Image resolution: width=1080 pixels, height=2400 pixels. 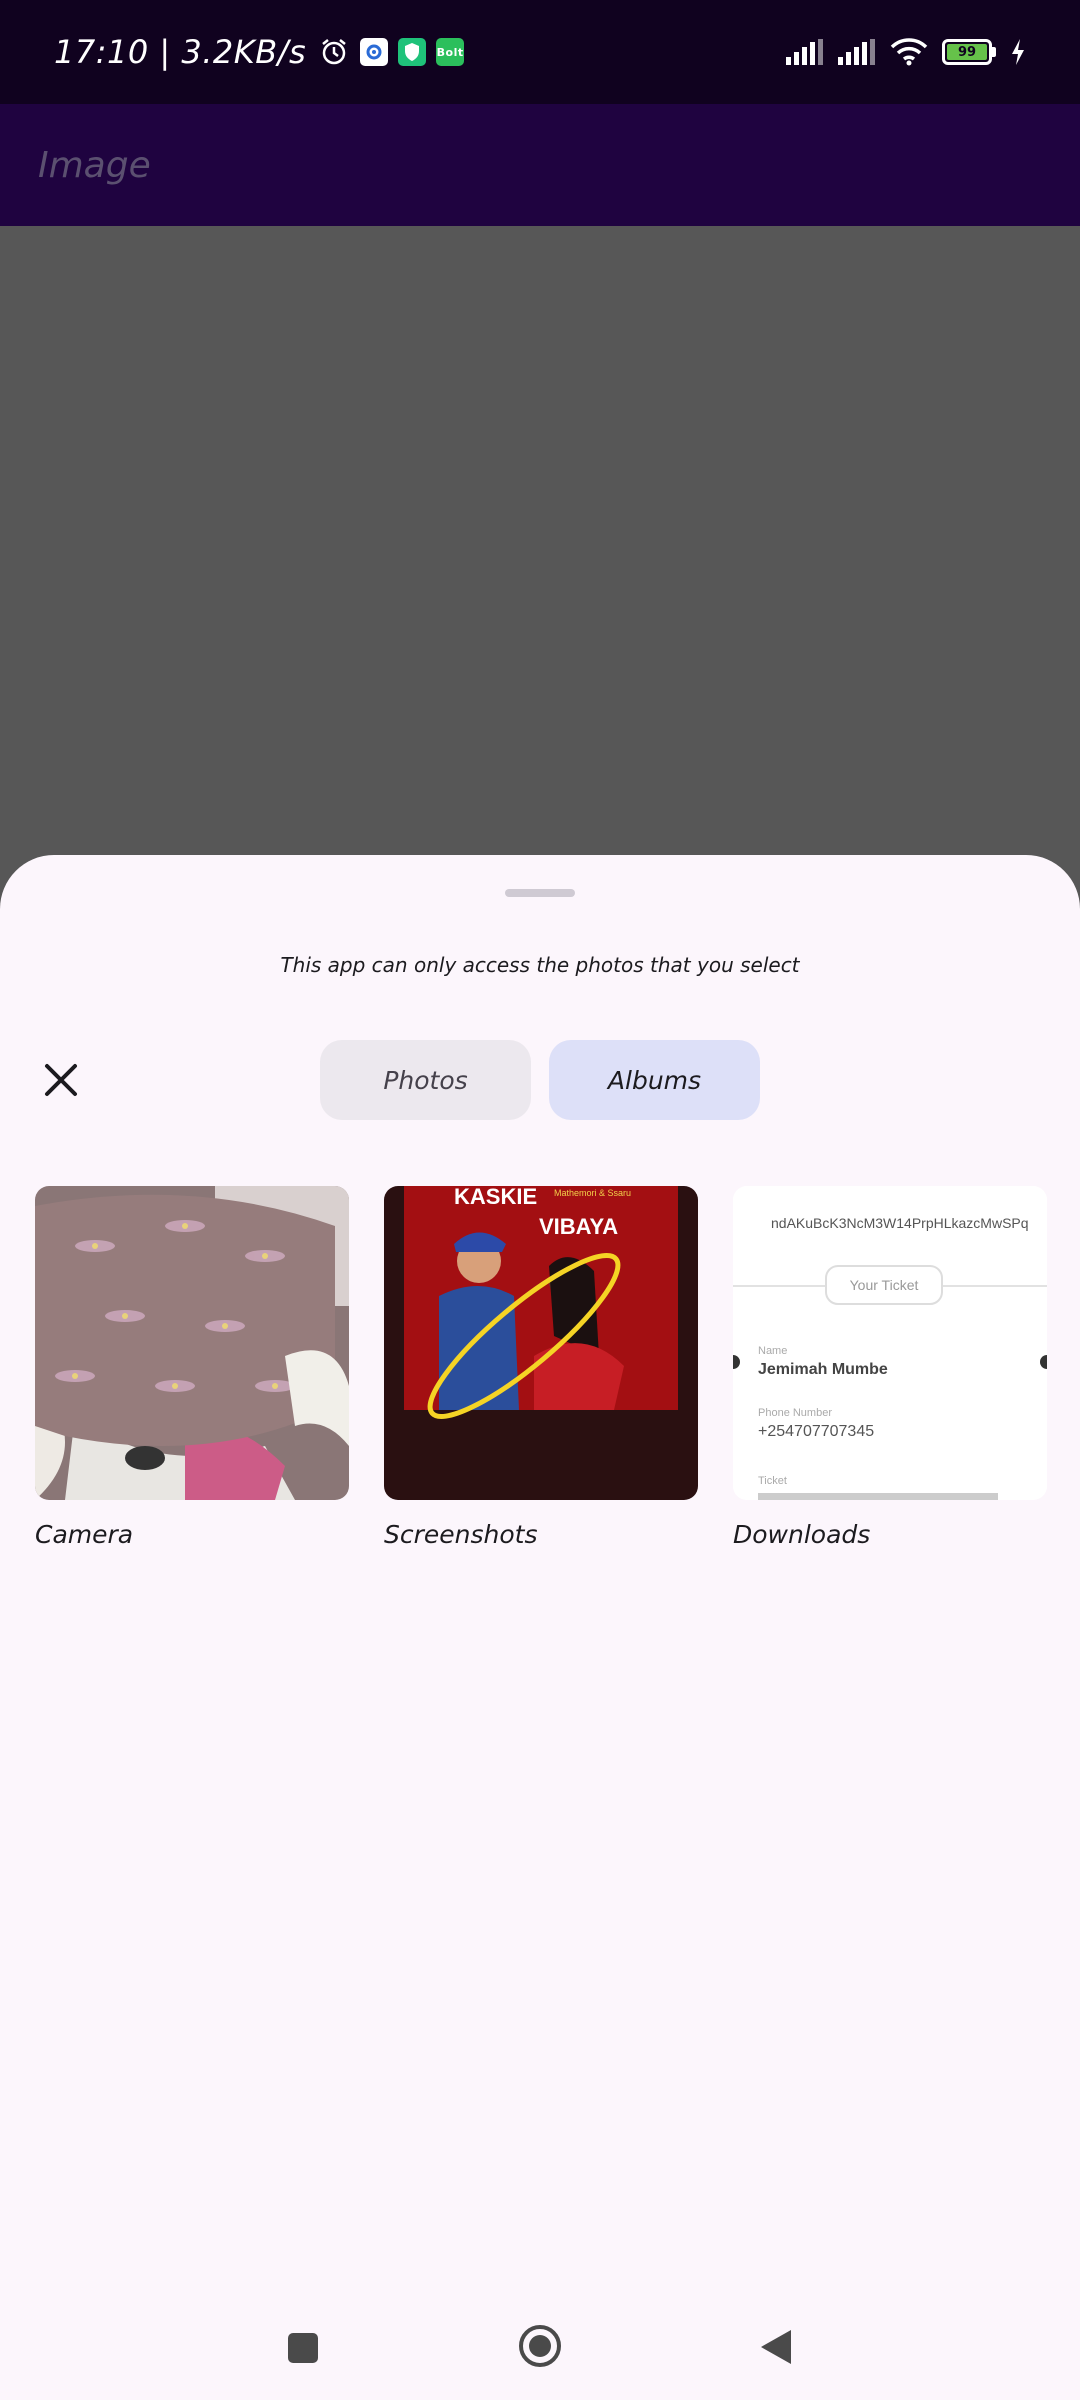 I want to click on ticket-badge: Your Ticket, so click(x=884, y=1285).